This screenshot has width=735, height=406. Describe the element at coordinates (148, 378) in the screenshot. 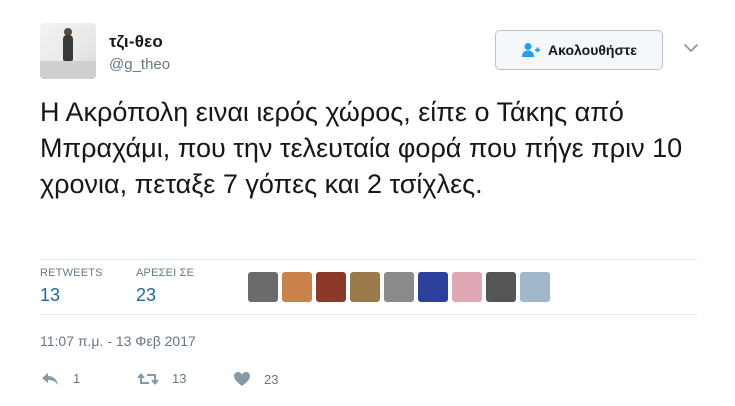

I see `retweet-icon` at that location.